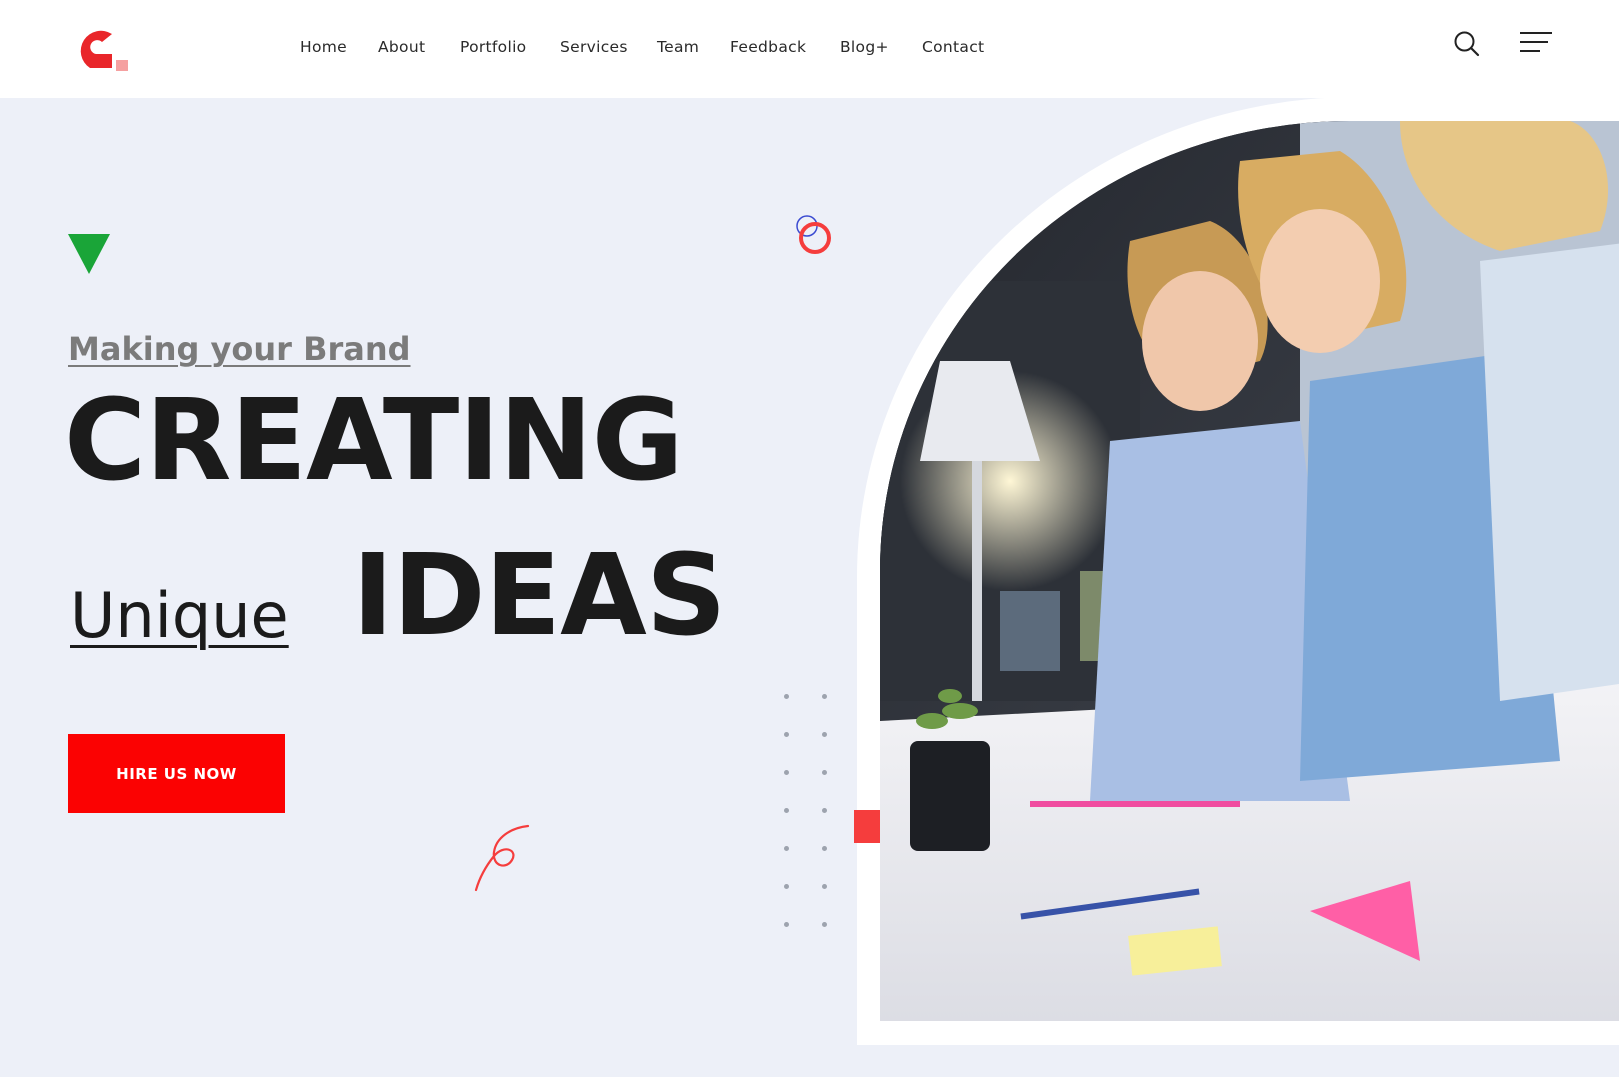 This screenshot has width=1619, height=1077. Describe the element at coordinates (176, 773) in the screenshot. I see `hire-us-button: HIRE US NOW` at that location.